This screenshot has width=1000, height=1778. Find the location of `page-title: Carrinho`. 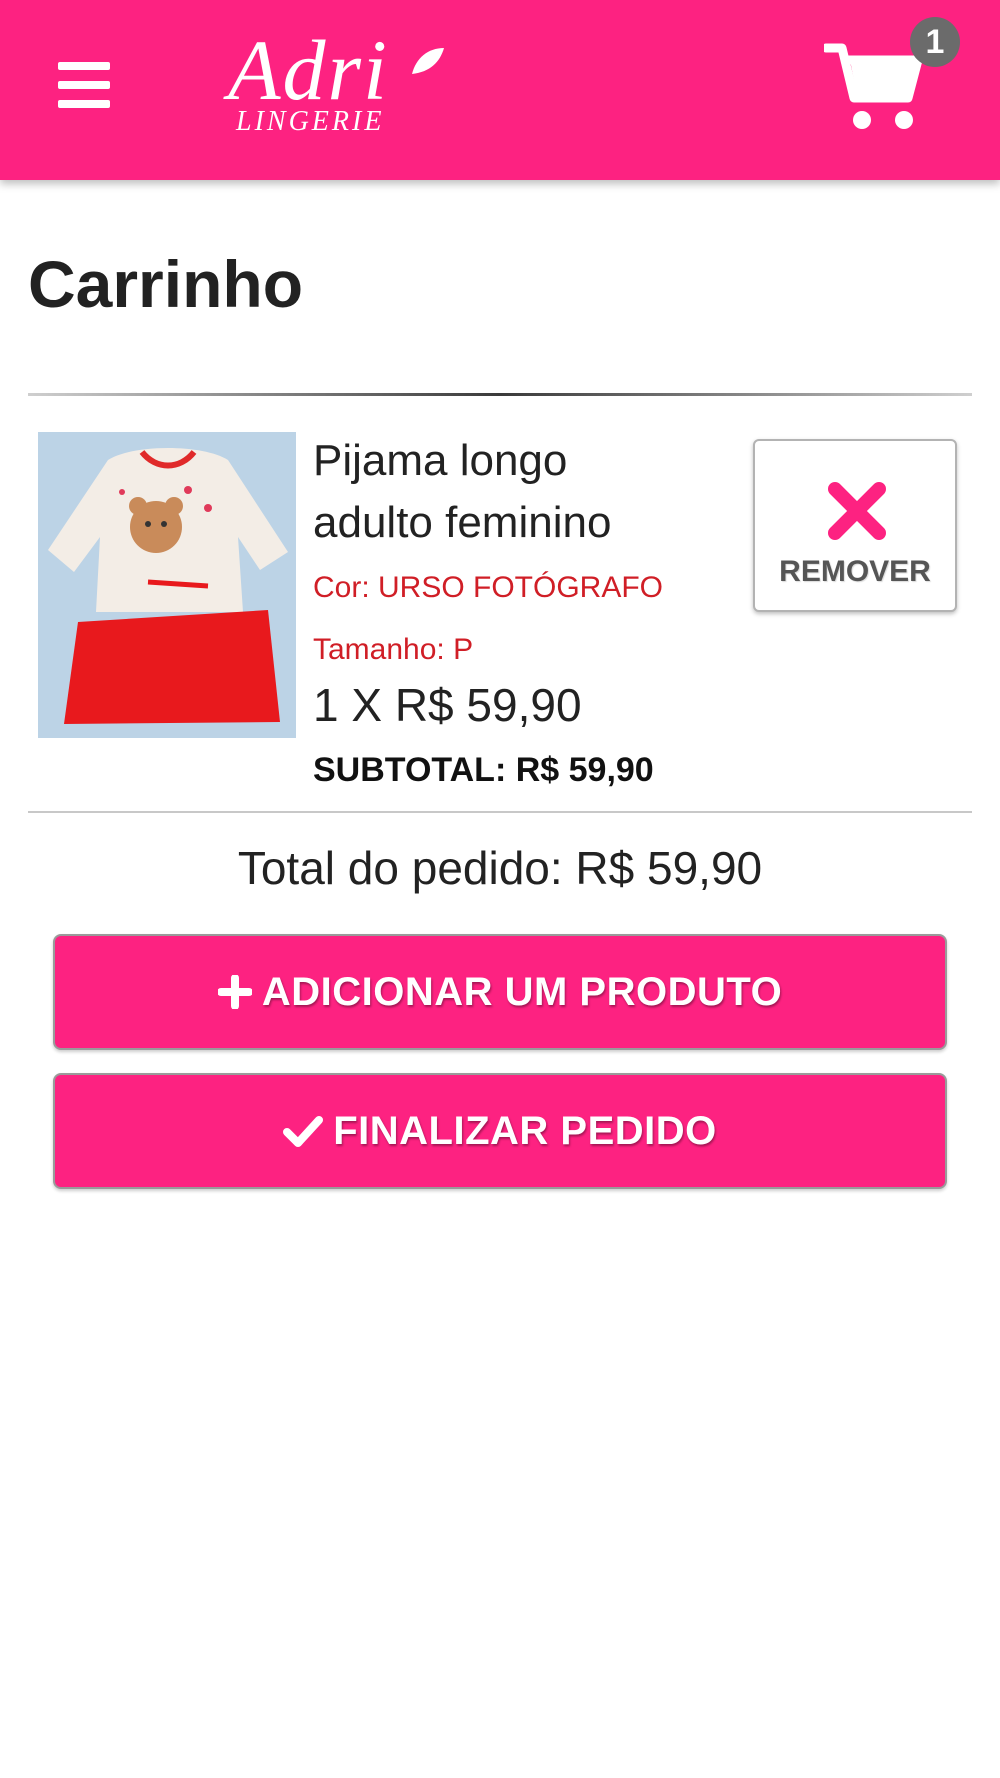

page-title: Carrinho is located at coordinates (166, 284).